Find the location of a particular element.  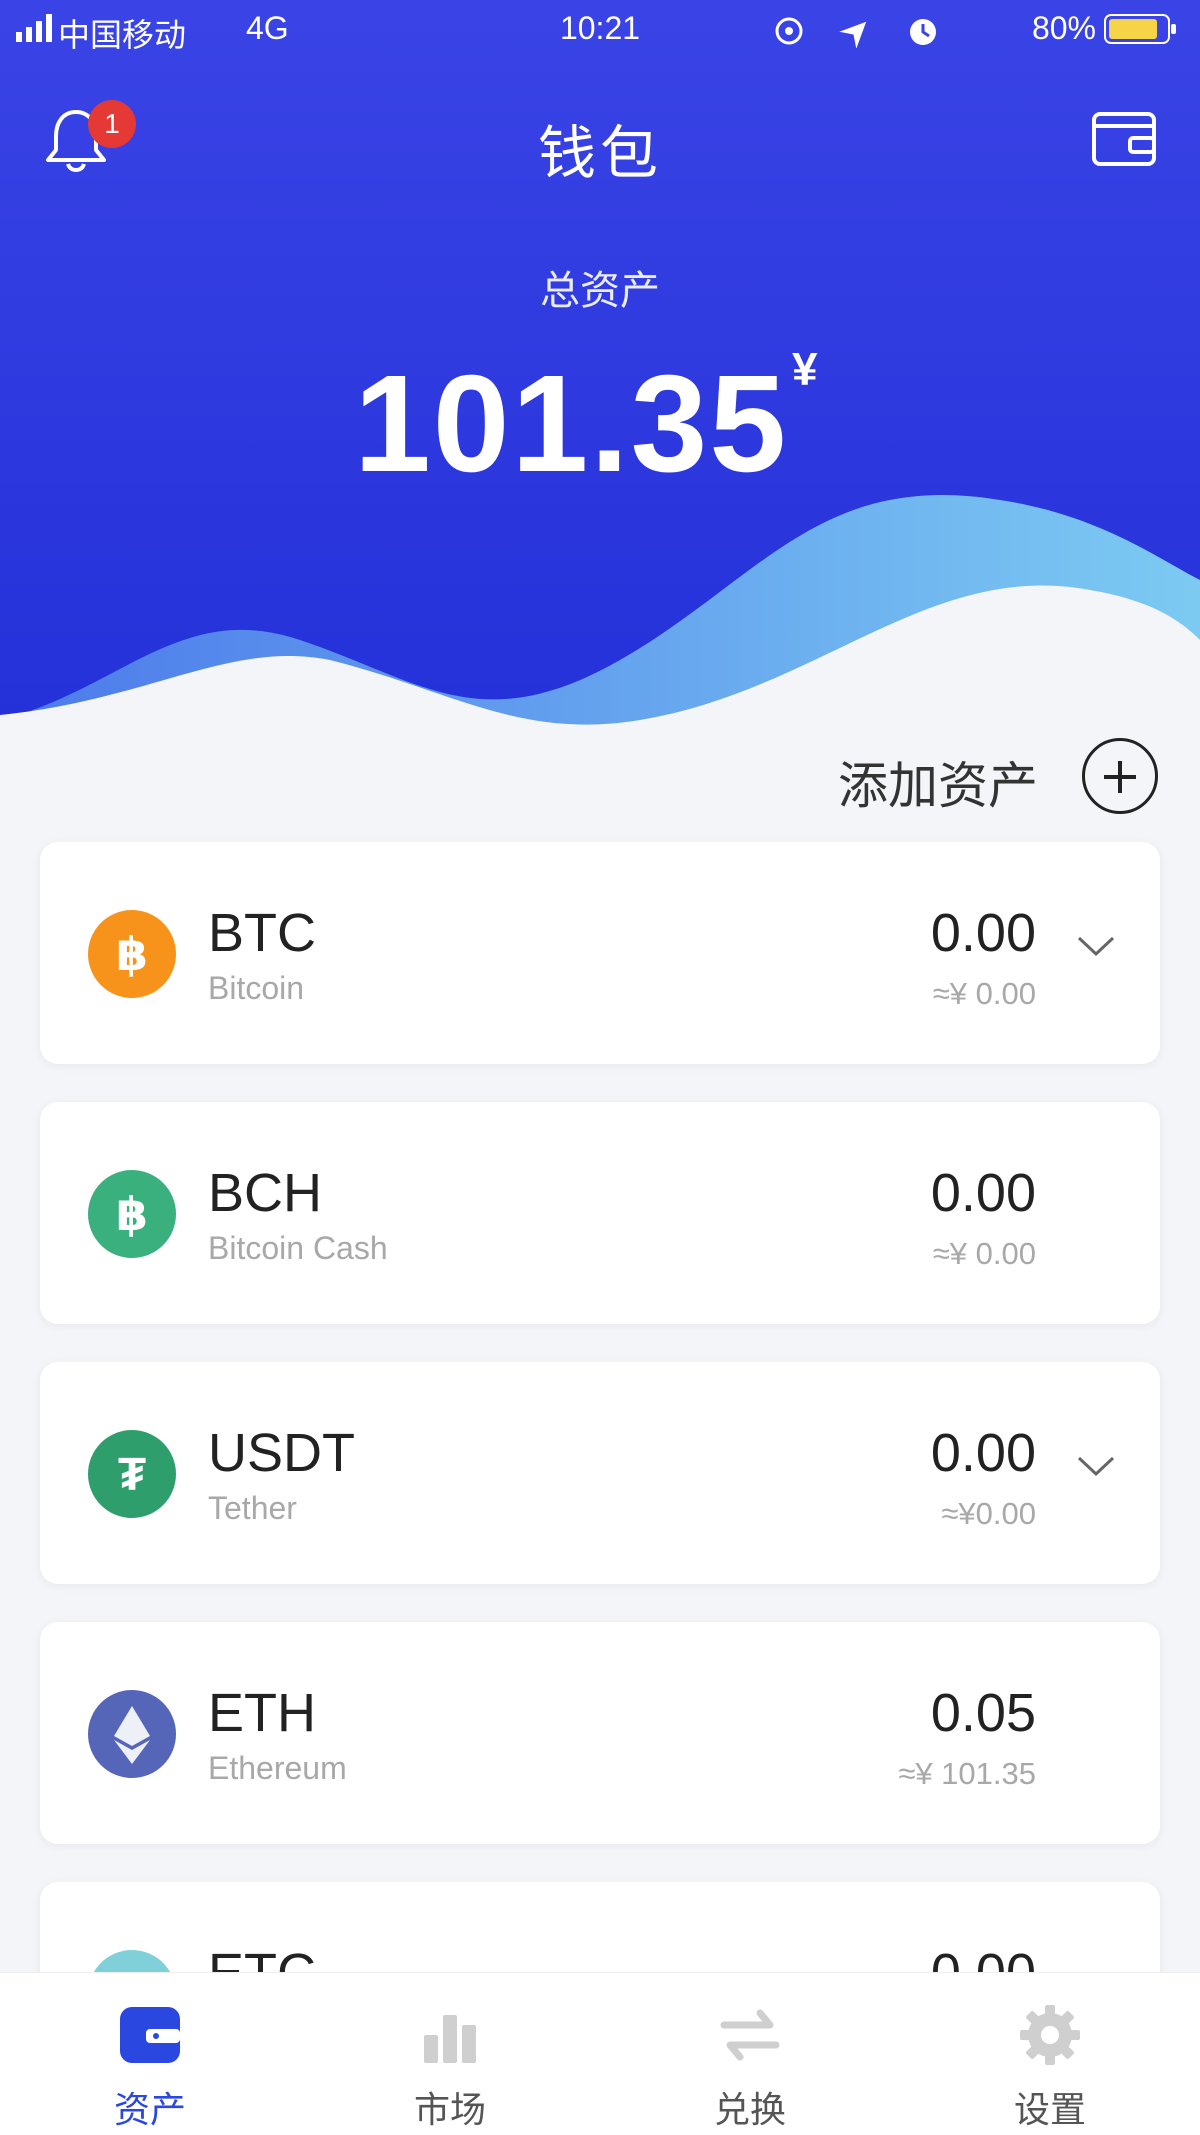

asset-name: Bitcoin Cash is located at coordinates (298, 1248).